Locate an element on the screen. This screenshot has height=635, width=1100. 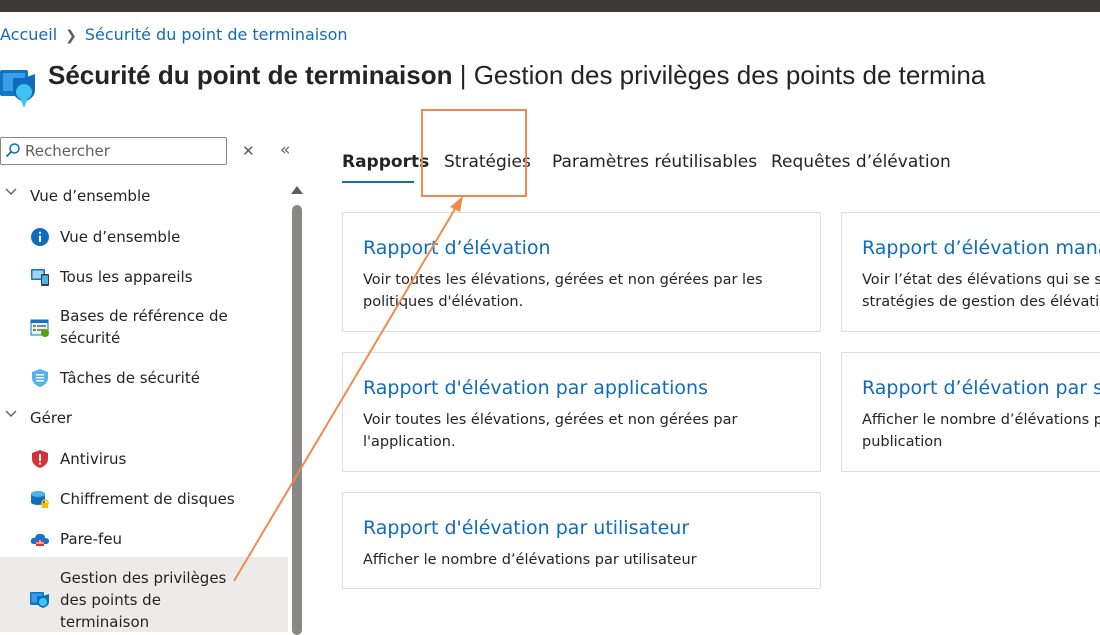
tab-reusable-settings: Paramètres réutilisables is located at coordinates (654, 162).